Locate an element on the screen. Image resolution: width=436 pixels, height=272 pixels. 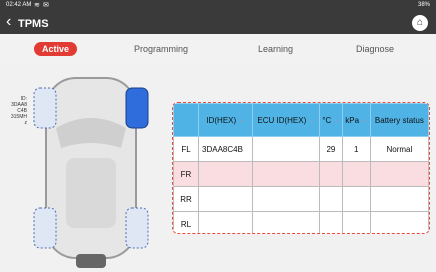
header-temp-label: °C is located at coordinates (327, 120).